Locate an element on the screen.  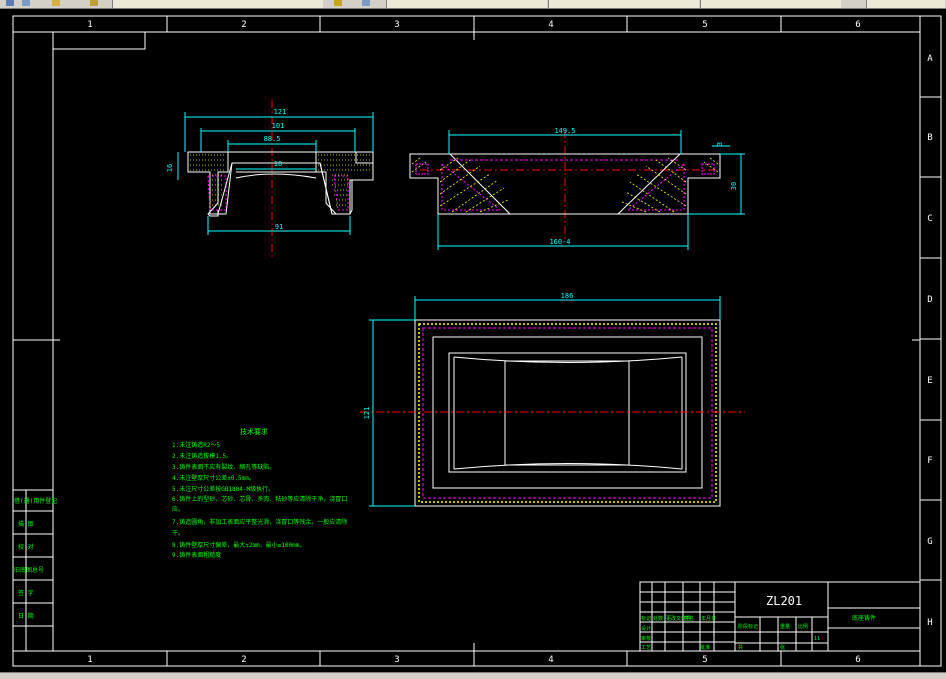
linetype-dropdown is located at coordinates (623, 4).